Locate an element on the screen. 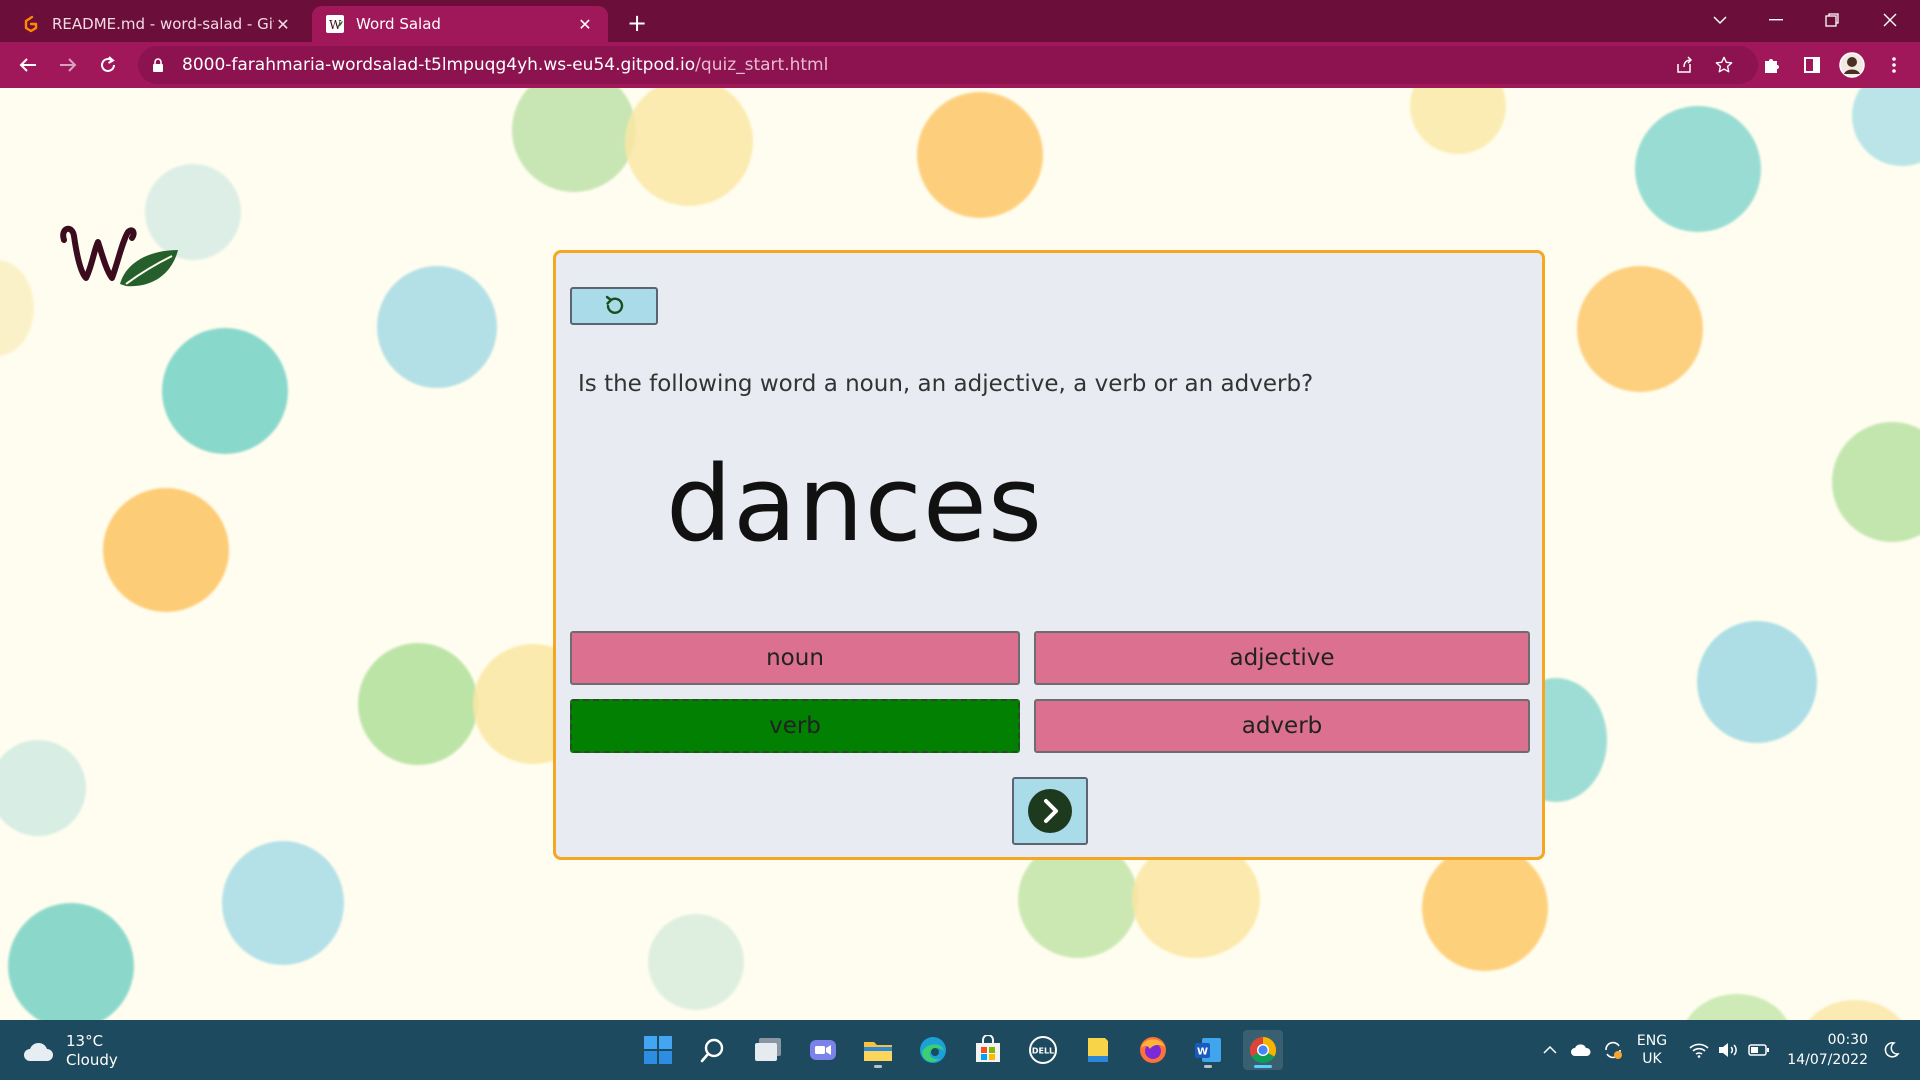  forward-arrow-icon is located at coordinates (68, 65).